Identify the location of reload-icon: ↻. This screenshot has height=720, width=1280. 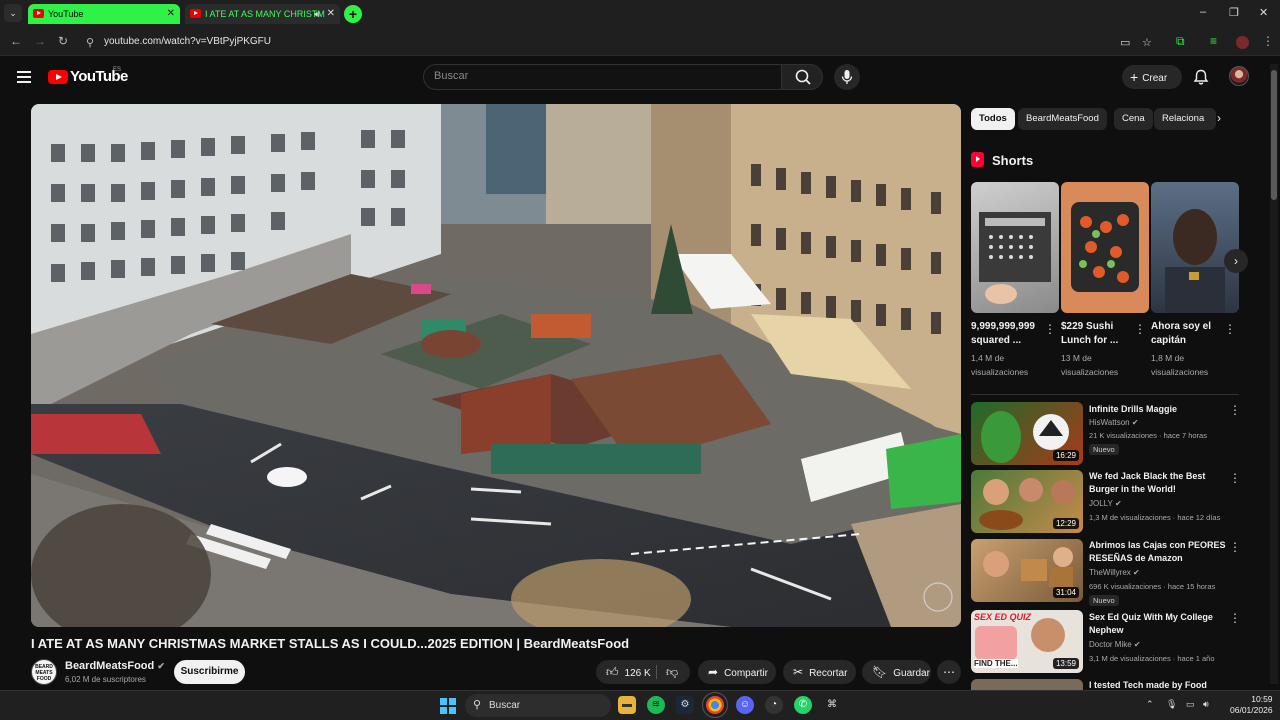
(63, 41).